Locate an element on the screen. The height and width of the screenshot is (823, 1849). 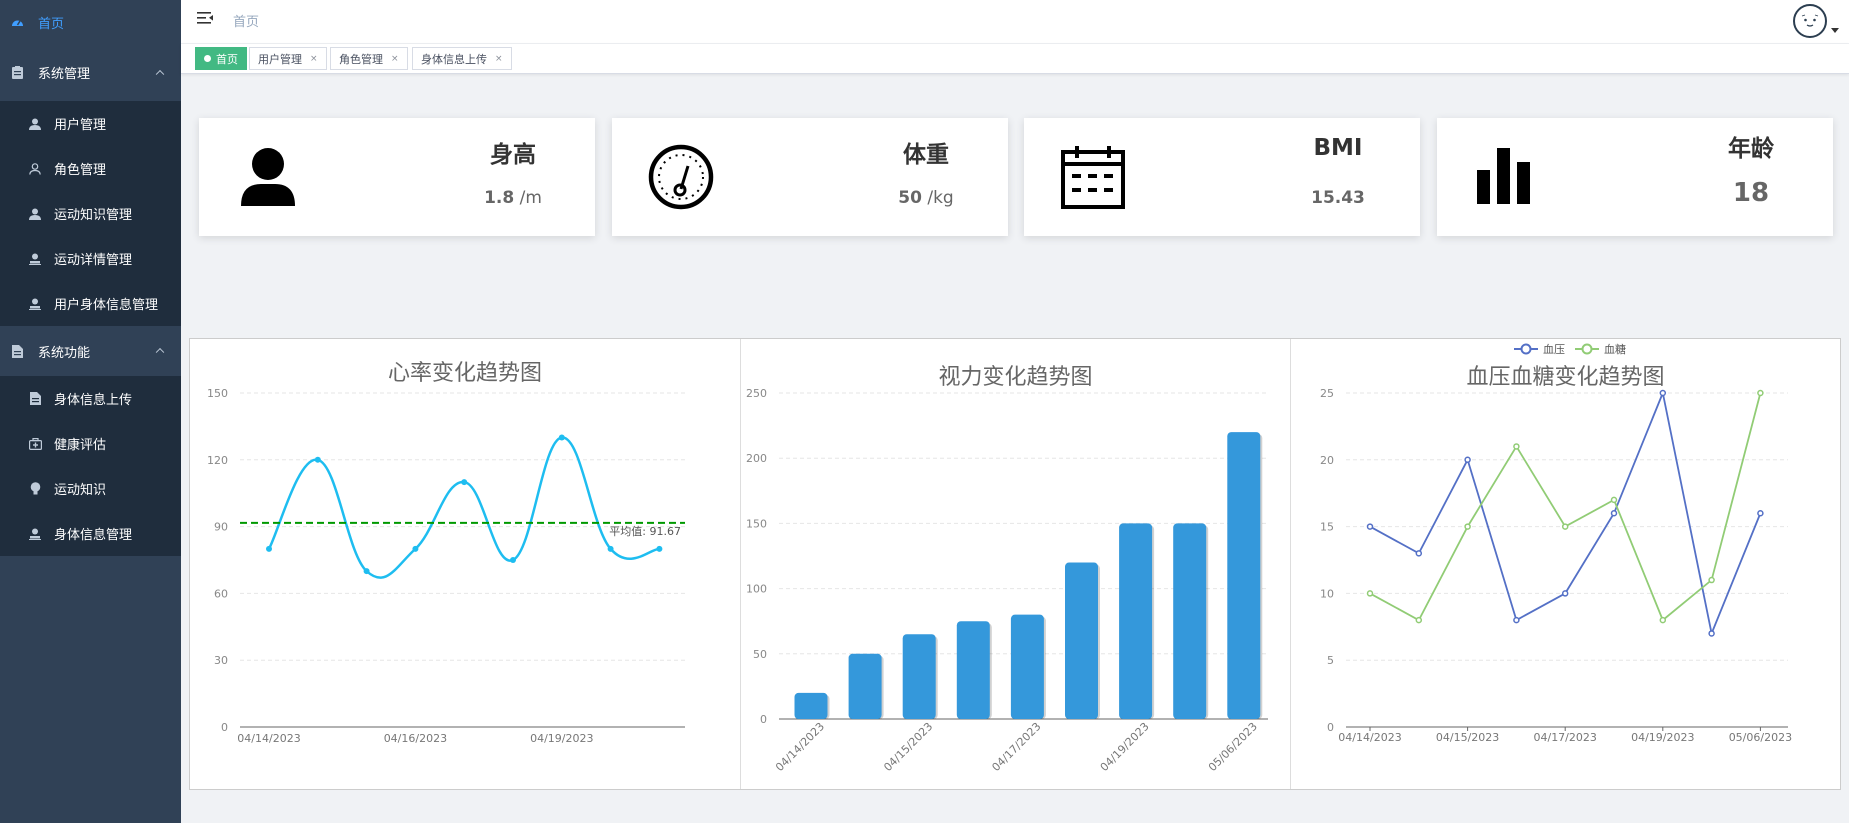
tag-role-manage: 角色管理 × is located at coordinates (369, 58).